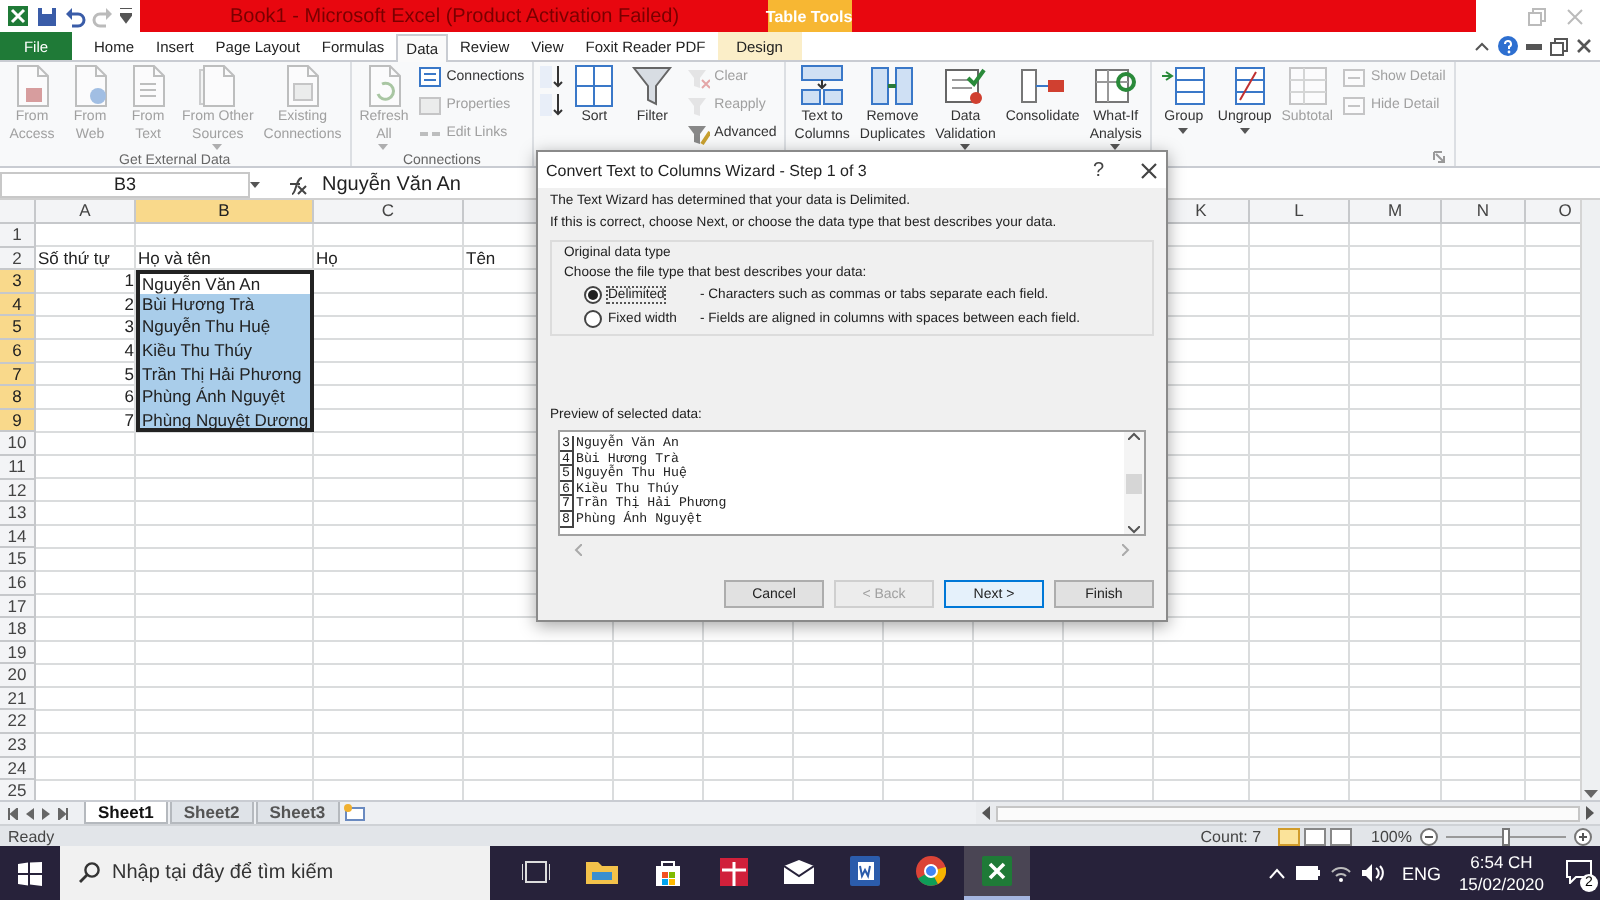  I want to click on table-cell-text: 6, so click(129, 398).